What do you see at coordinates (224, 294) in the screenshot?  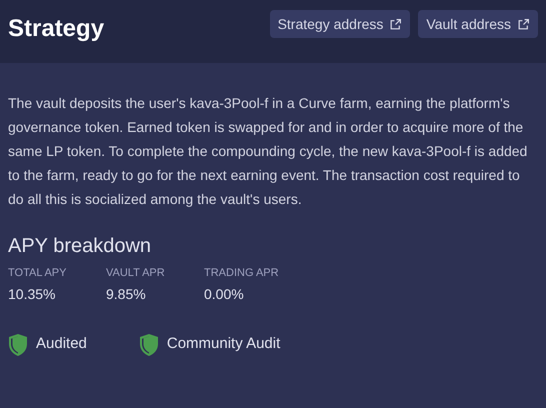 I see `stat-value: 0.00%` at bounding box center [224, 294].